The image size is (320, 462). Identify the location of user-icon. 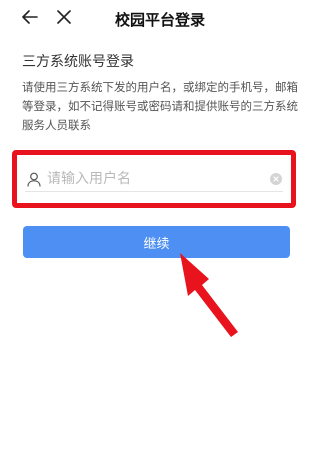
(34, 179).